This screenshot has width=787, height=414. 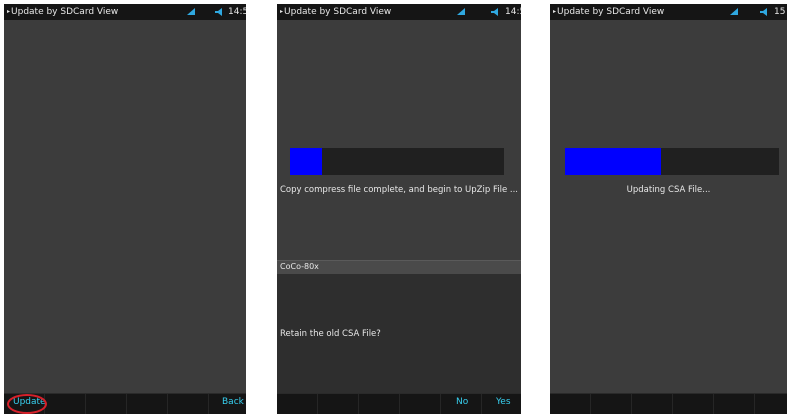 What do you see at coordinates (27, 404) in the screenshot?
I see `highlight-circle-annotation` at bounding box center [27, 404].